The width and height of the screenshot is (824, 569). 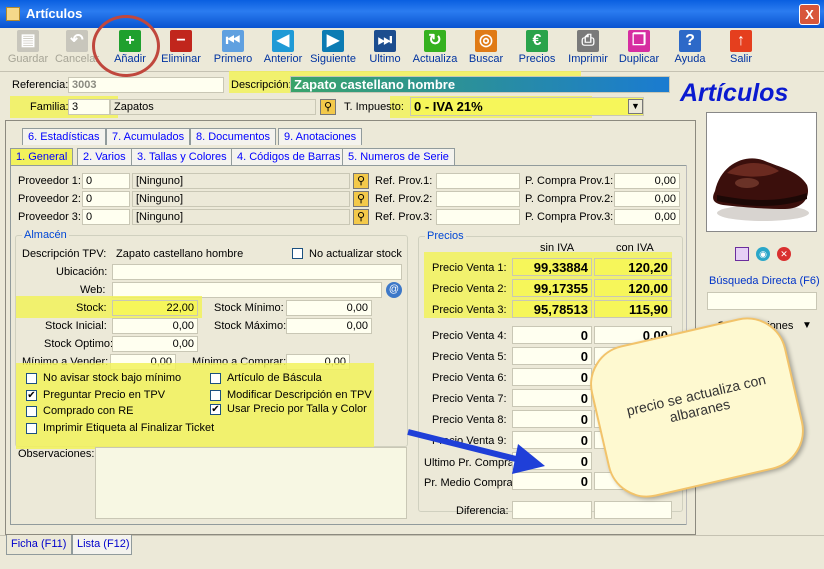 What do you see at coordinates (742, 254) in the screenshot?
I see `calendar-icon` at bounding box center [742, 254].